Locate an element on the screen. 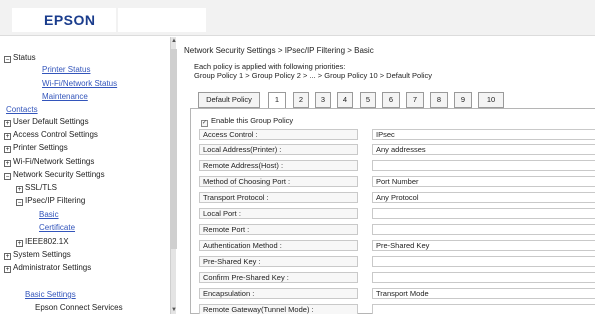  sidebar-item-user-default: + User Default Settings is located at coordinates (46, 122).